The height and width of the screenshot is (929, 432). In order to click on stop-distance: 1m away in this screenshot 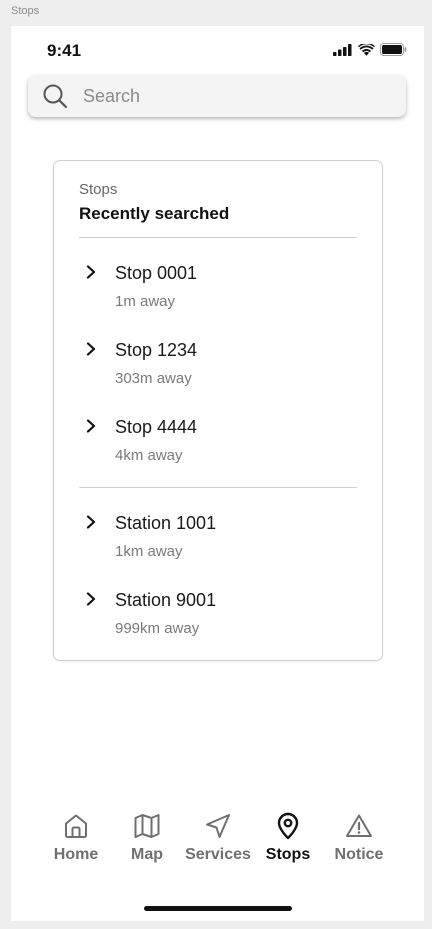, I will do `click(145, 301)`.